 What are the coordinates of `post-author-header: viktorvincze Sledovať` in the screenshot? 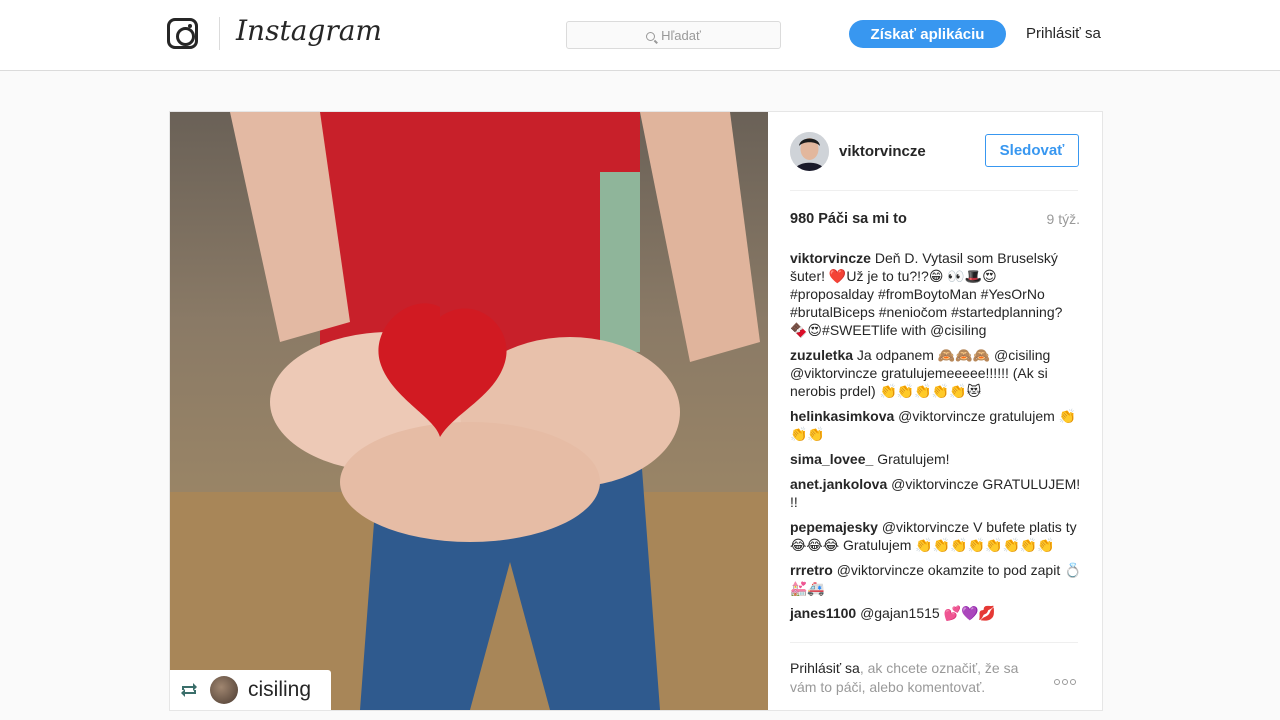 It's located at (935, 152).